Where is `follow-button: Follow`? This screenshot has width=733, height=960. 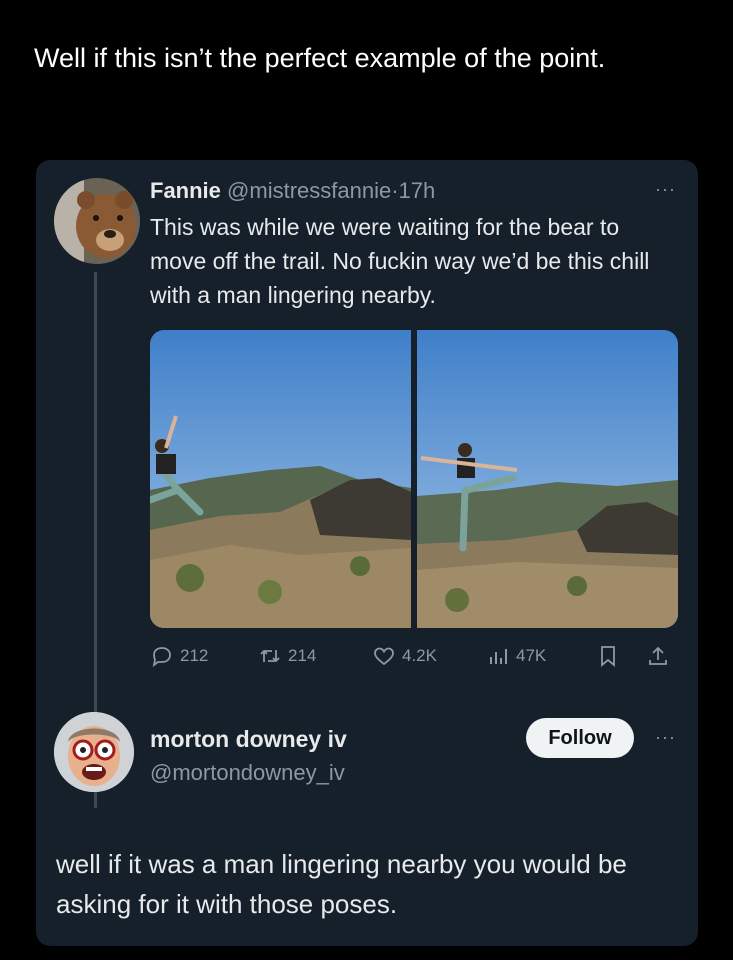
follow-button: Follow is located at coordinates (580, 738).